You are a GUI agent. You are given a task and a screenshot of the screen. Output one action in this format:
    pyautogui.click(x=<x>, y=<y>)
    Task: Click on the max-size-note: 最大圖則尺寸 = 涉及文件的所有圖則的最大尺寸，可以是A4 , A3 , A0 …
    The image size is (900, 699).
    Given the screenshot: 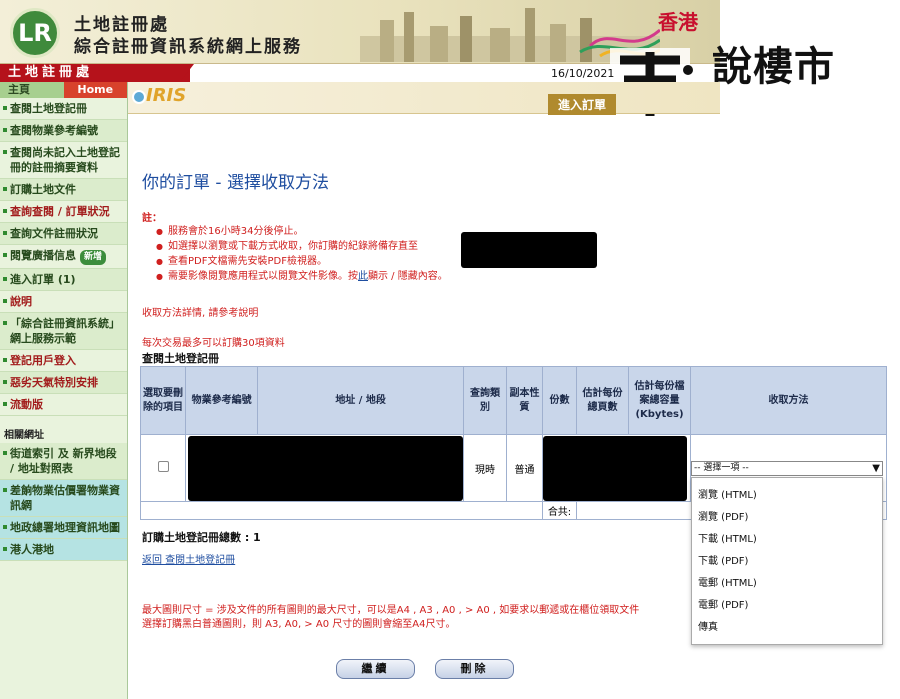 What is the action you would take?
    pyautogui.click(x=422, y=618)
    